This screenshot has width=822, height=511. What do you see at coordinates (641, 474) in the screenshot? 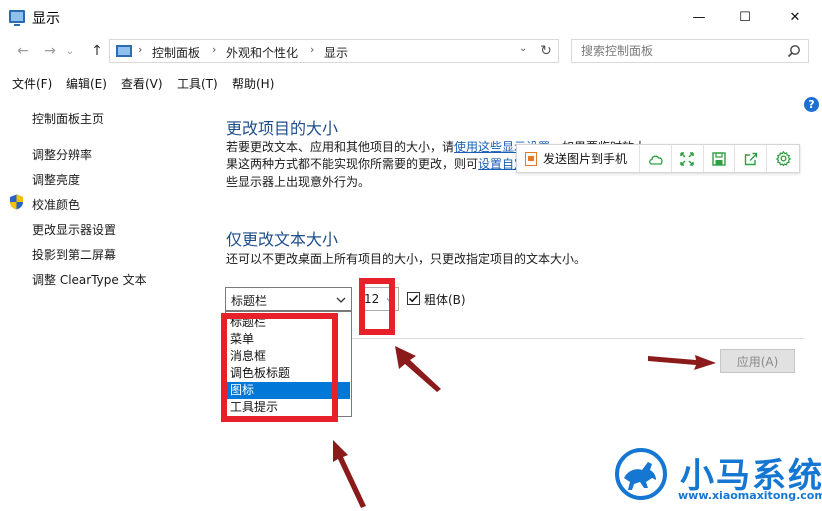
I see `horse-logo-icon` at bounding box center [641, 474].